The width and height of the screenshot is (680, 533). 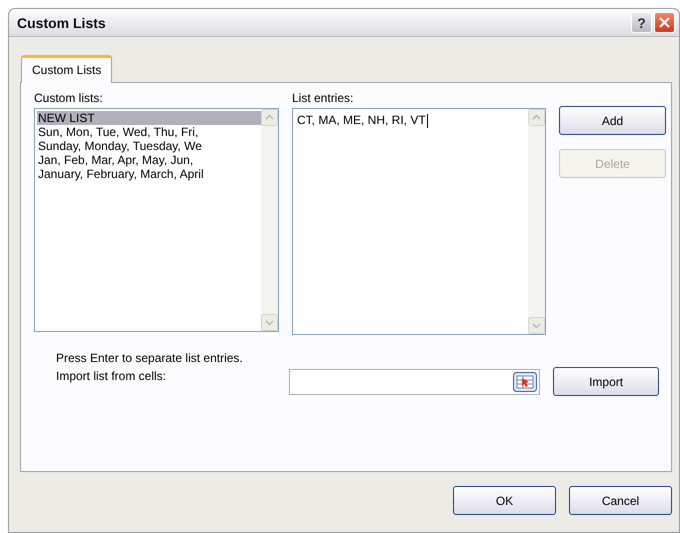 I want to click on add-button: Add, so click(x=612, y=120).